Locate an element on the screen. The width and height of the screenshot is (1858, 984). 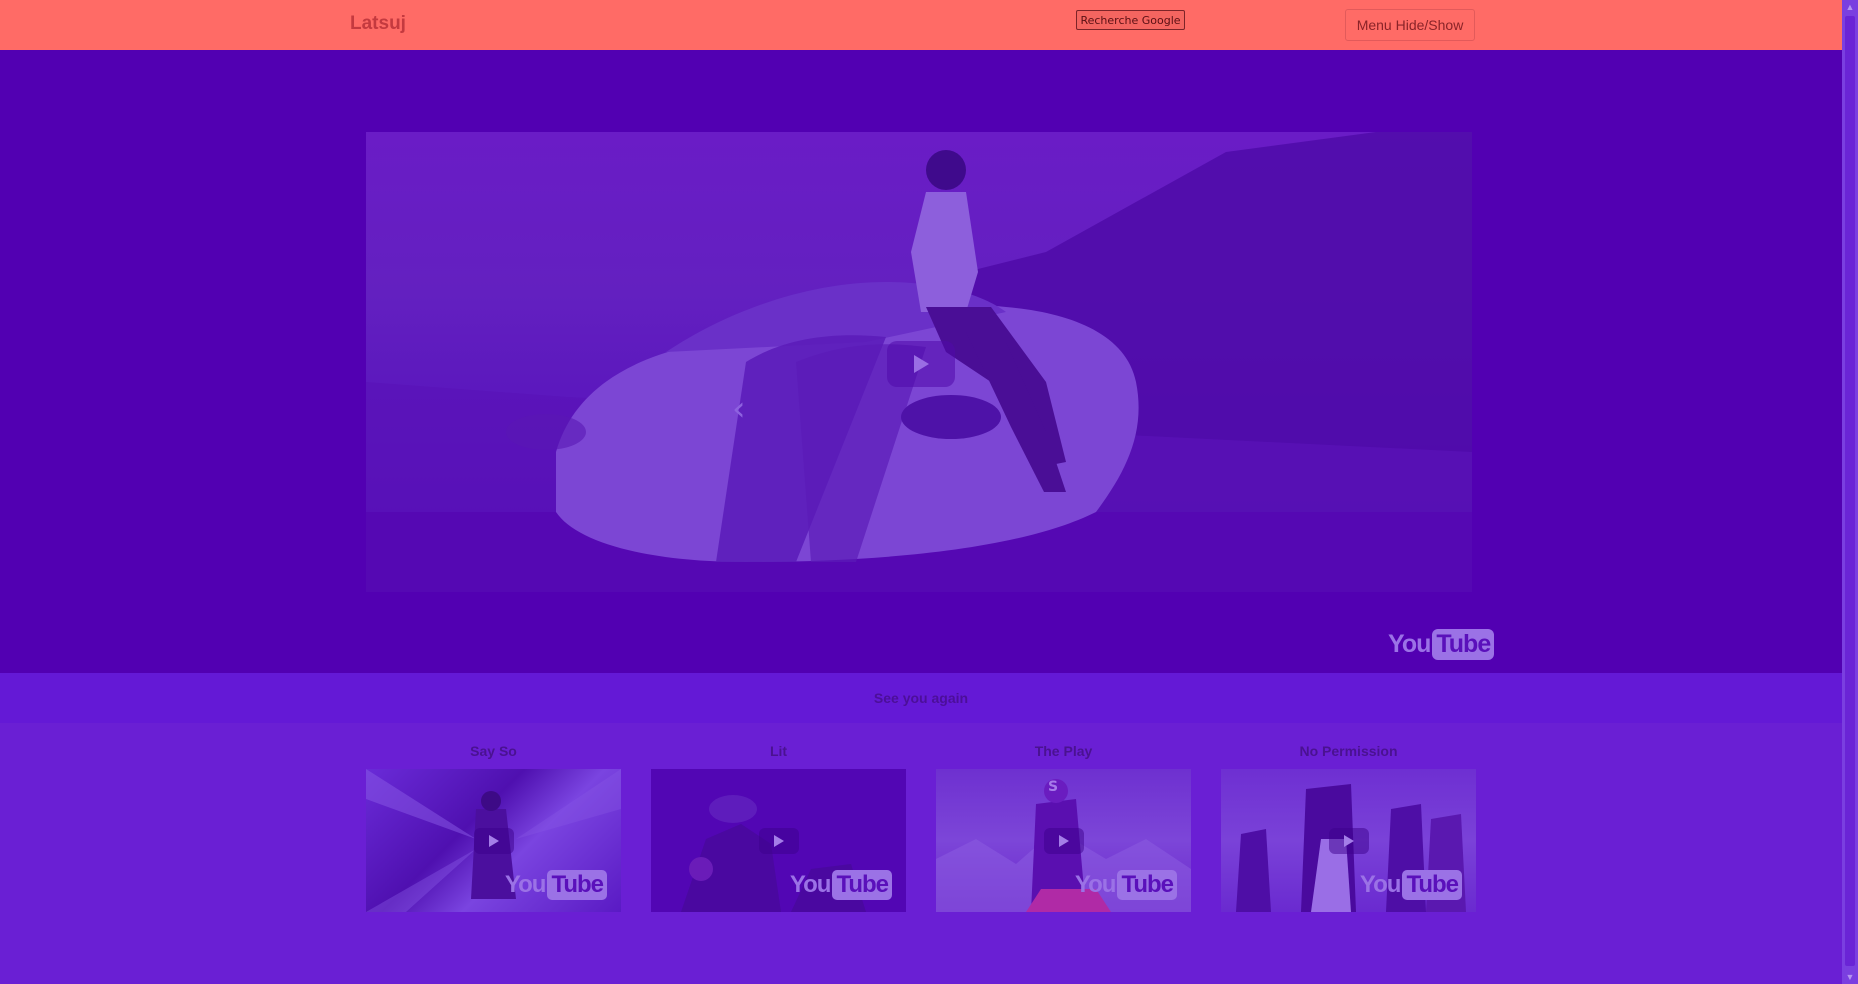
video-thumbnail-no-permission: You Tube is located at coordinates (1348, 840).